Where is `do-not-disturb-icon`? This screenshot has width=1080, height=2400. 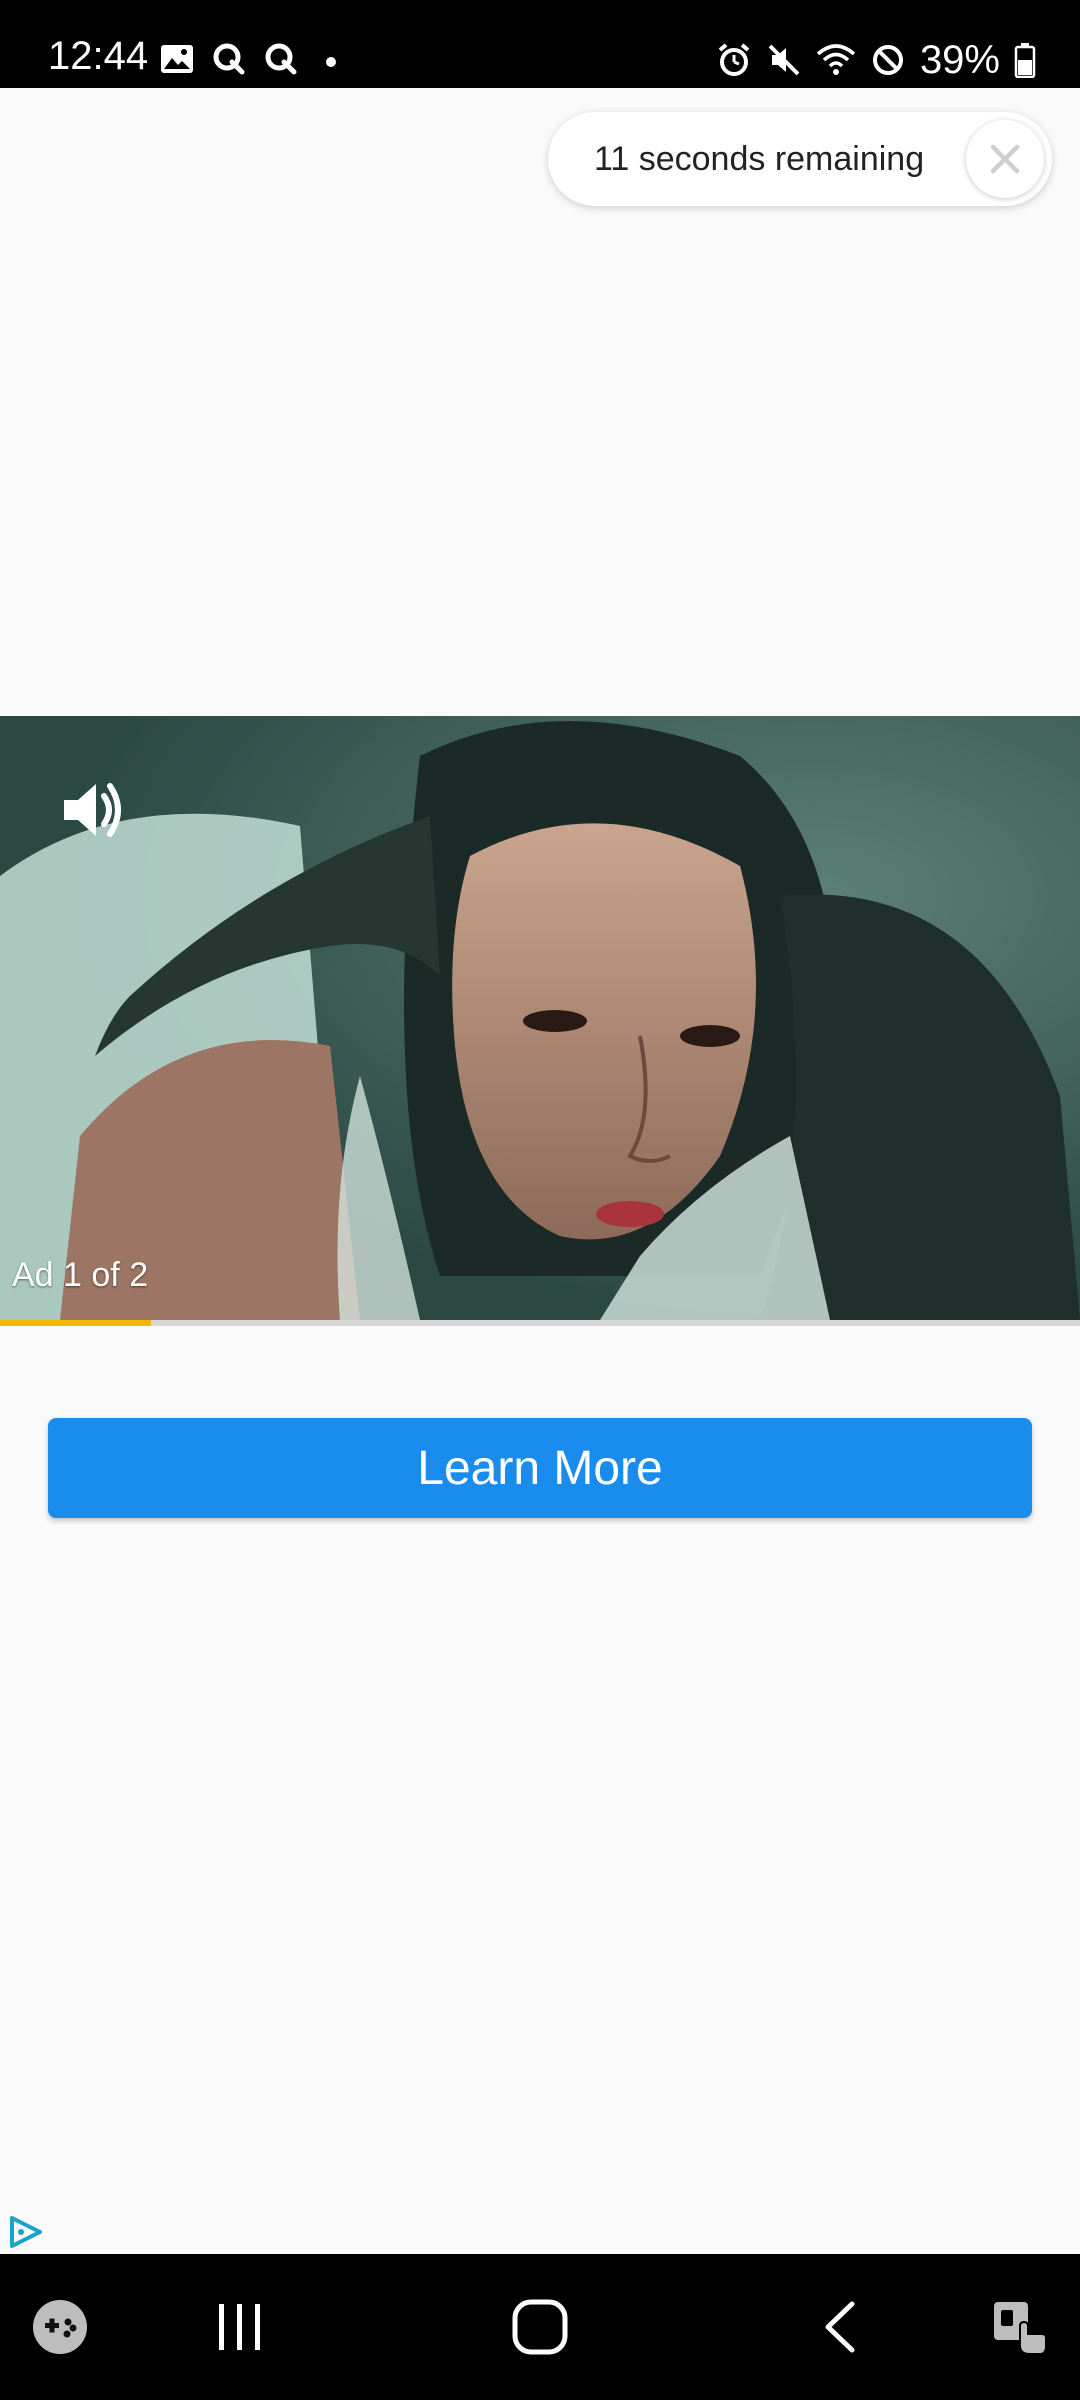
do-not-disturb-icon is located at coordinates (887, 60).